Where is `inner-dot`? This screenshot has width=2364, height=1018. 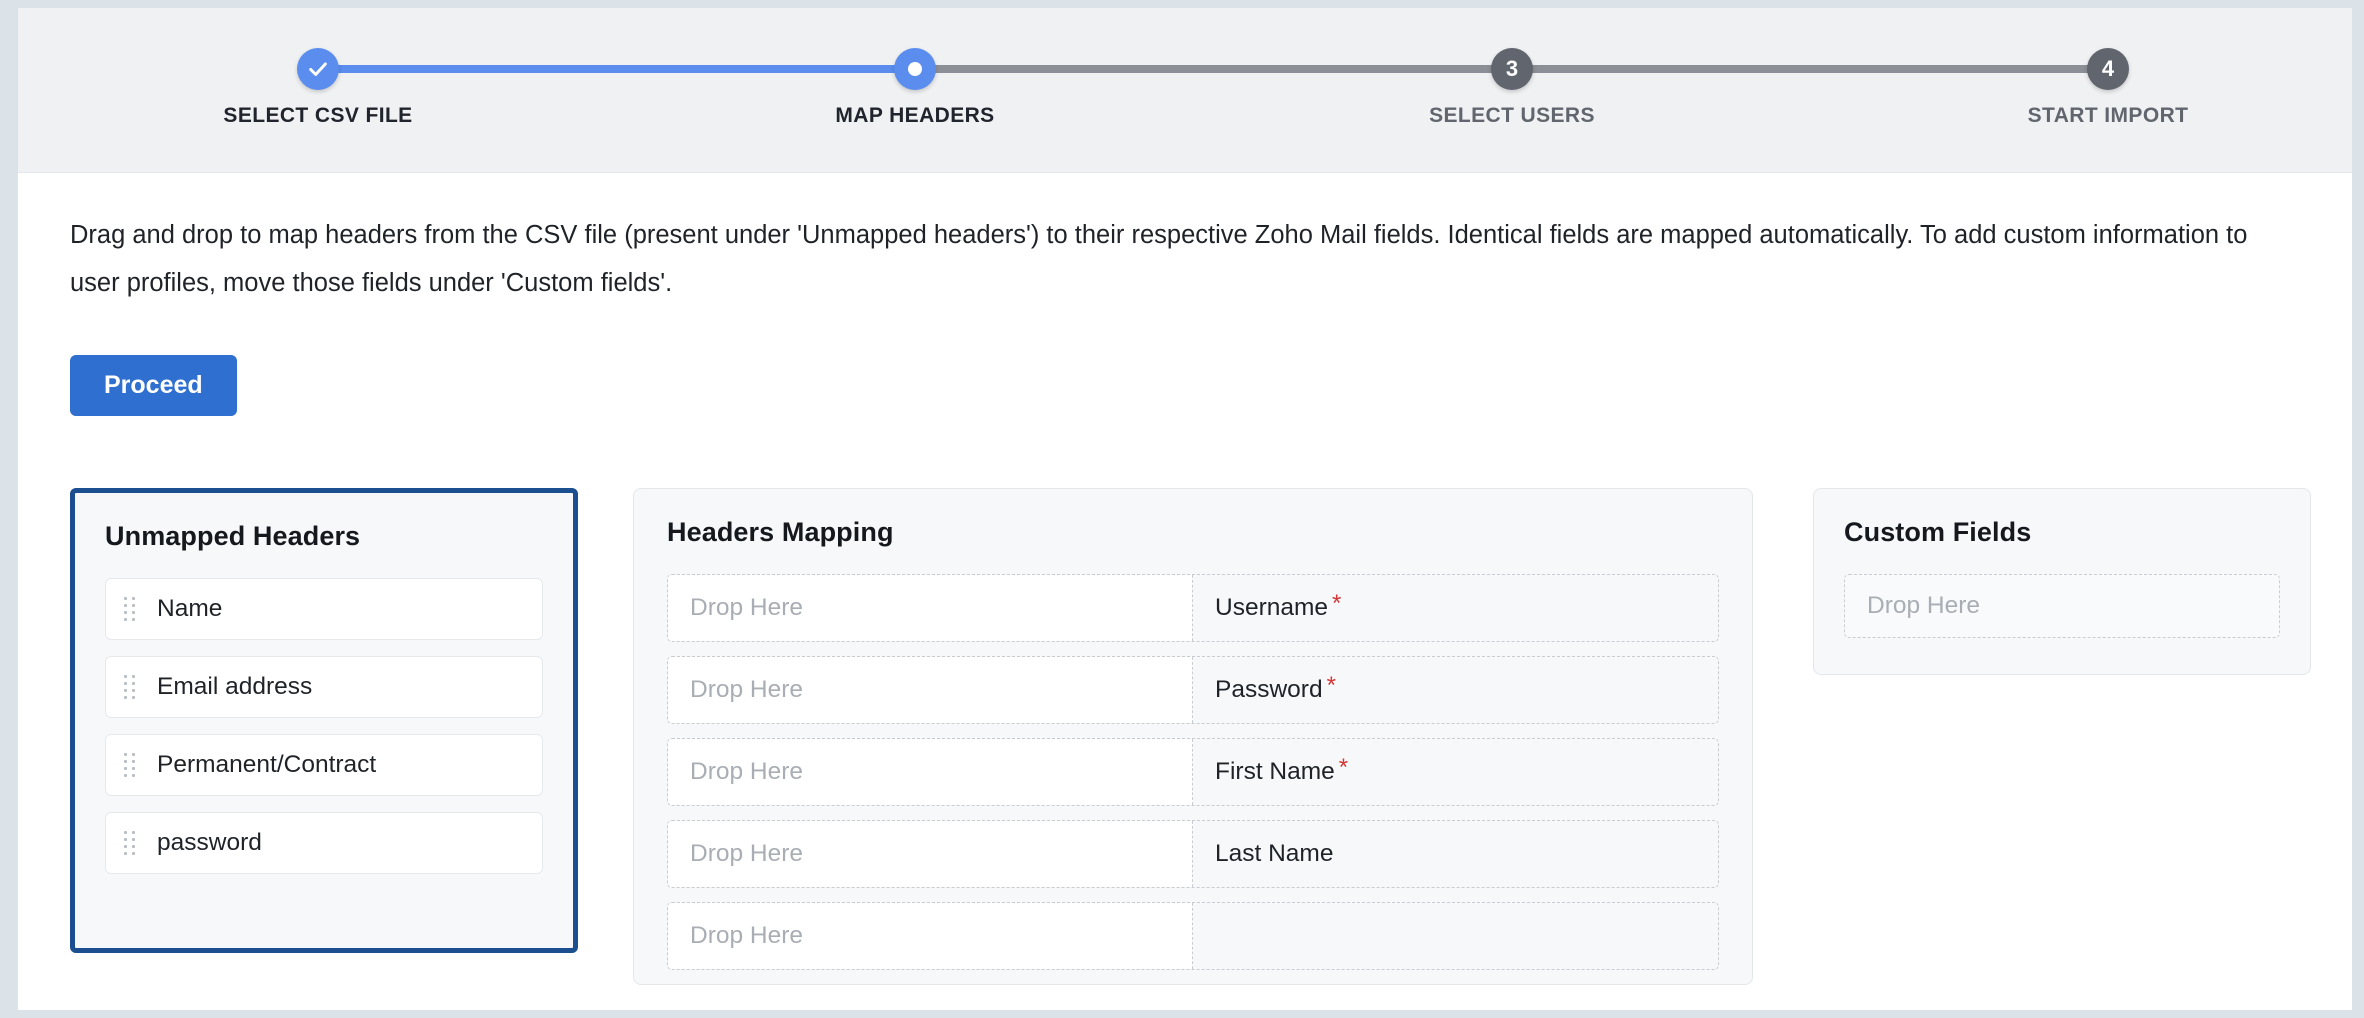 inner-dot is located at coordinates (915, 69).